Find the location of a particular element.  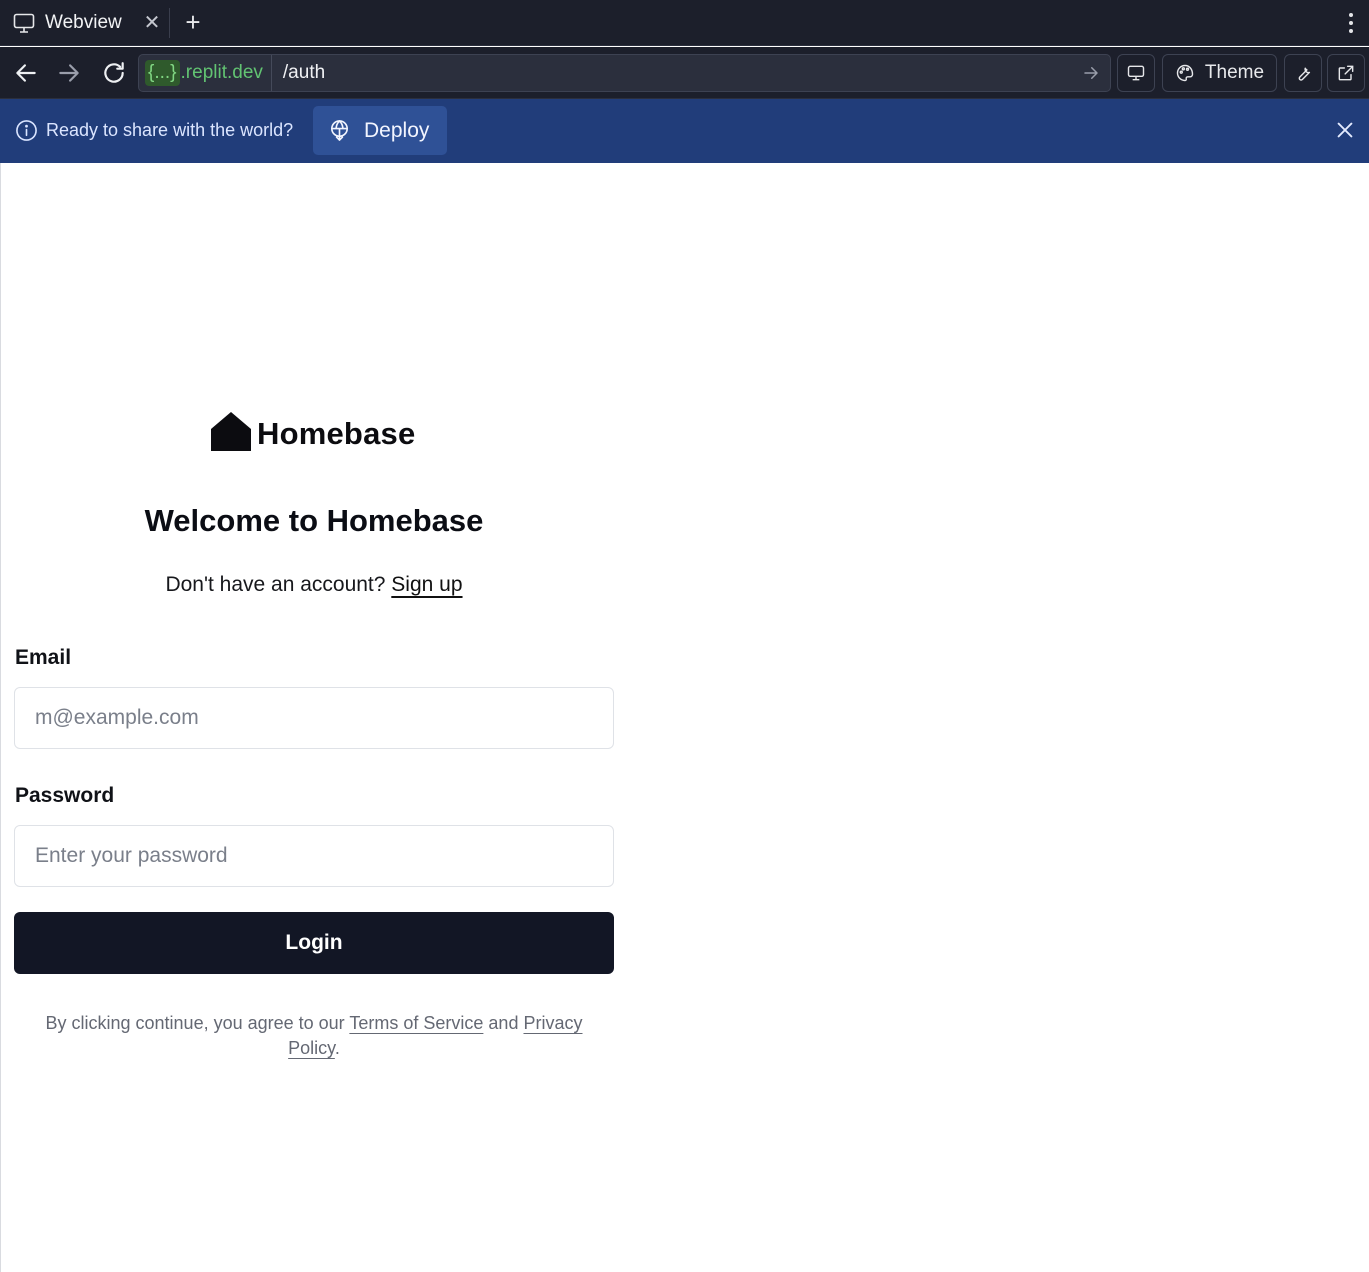

deploy-banner: Ready to share with the world? Deploy is located at coordinates (684, 131).